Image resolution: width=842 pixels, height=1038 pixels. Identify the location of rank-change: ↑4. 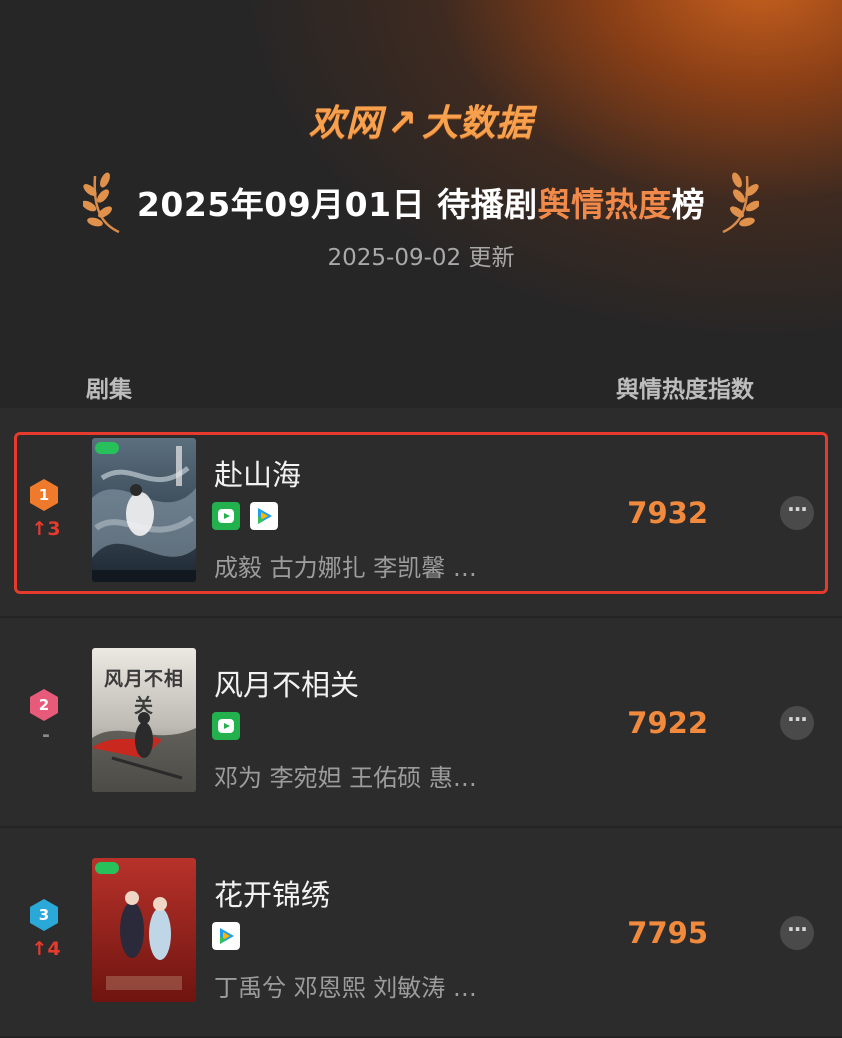
(46, 949).